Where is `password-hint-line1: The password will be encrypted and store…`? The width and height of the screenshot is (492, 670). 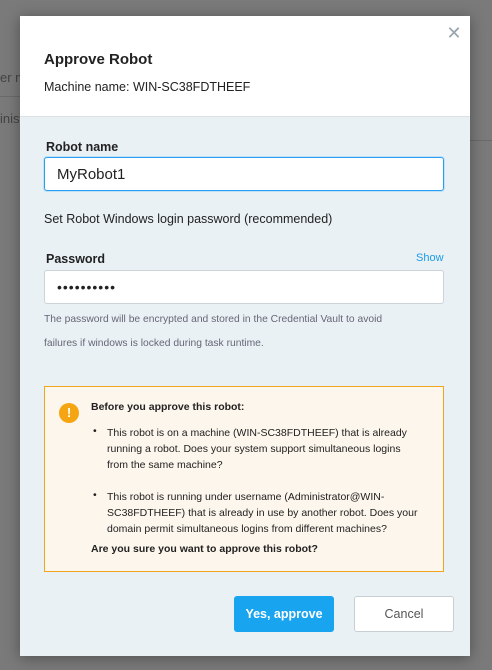 password-hint-line1: The password will be encrypted and store… is located at coordinates (213, 319).